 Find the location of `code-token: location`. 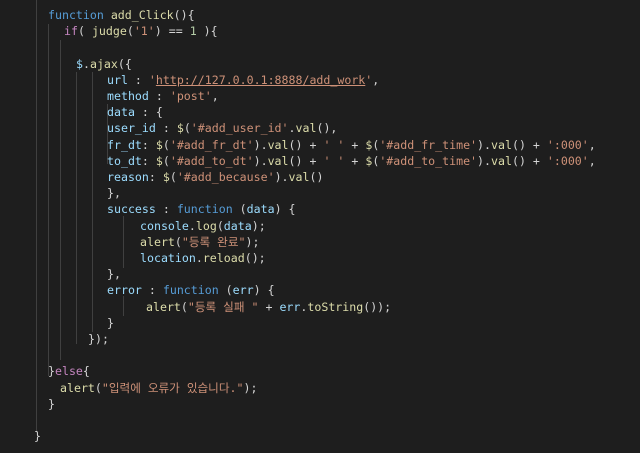

code-token: location is located at coordinates (168, 258).